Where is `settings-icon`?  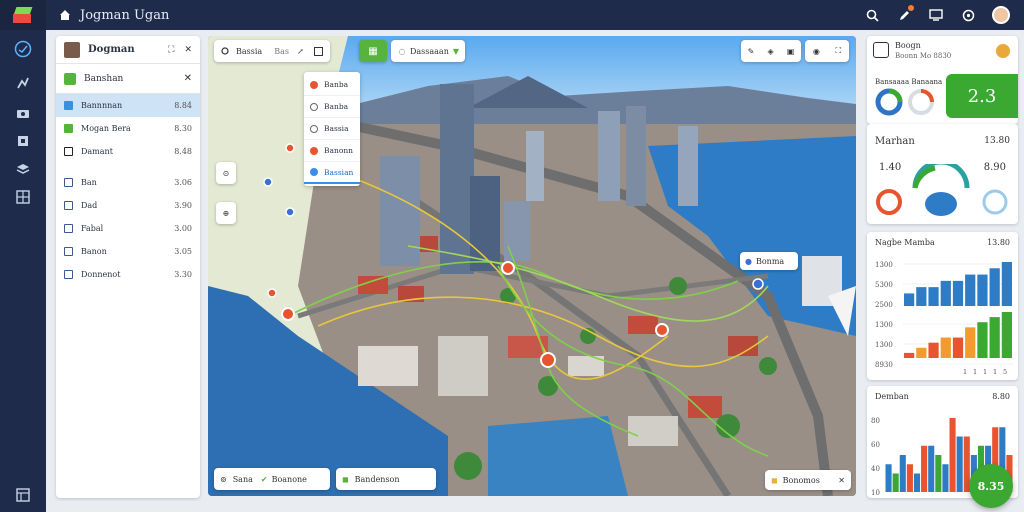
settings-icon is located at coordinates (968, 15).